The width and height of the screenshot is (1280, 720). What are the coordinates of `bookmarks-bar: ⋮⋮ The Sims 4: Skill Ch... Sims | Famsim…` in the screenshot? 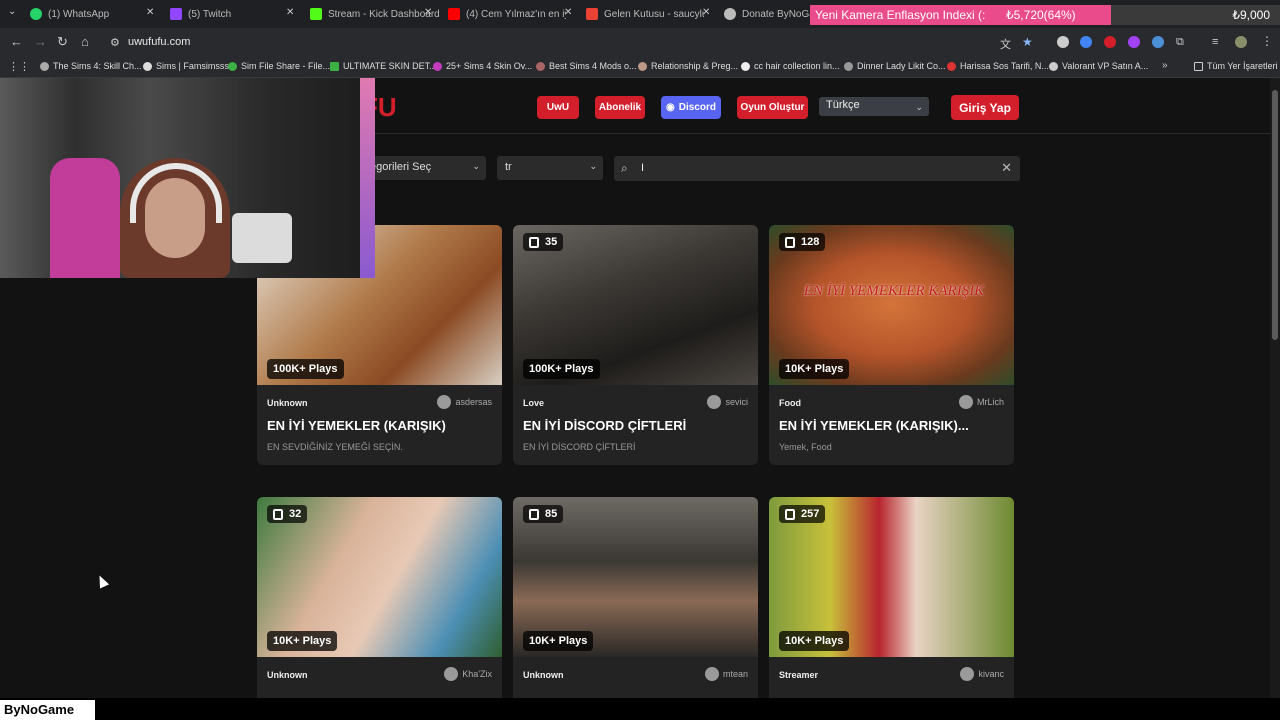 It's located at (640, 67).